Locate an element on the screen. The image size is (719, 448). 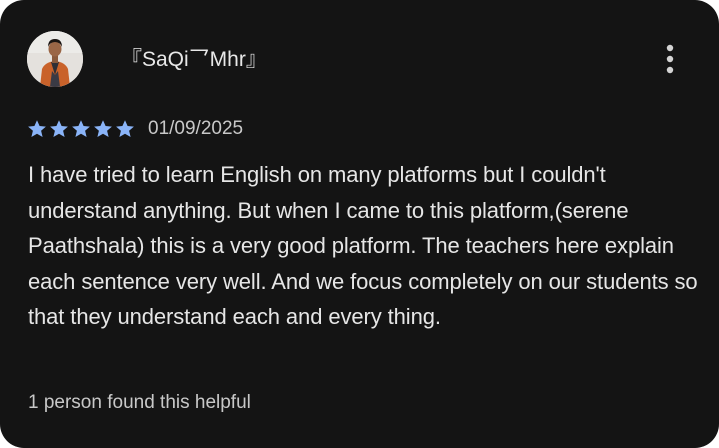
rating-row: 01/09/2025 is located at coordinates (135, 129).